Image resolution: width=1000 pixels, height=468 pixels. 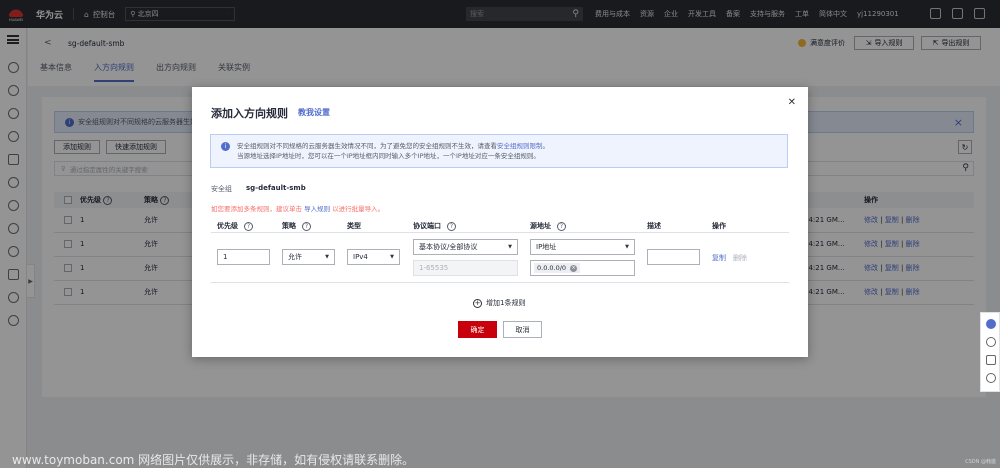 I want to click on protocol-select: 基本协议/全部协议 ▼, so click(x=465, y=247).